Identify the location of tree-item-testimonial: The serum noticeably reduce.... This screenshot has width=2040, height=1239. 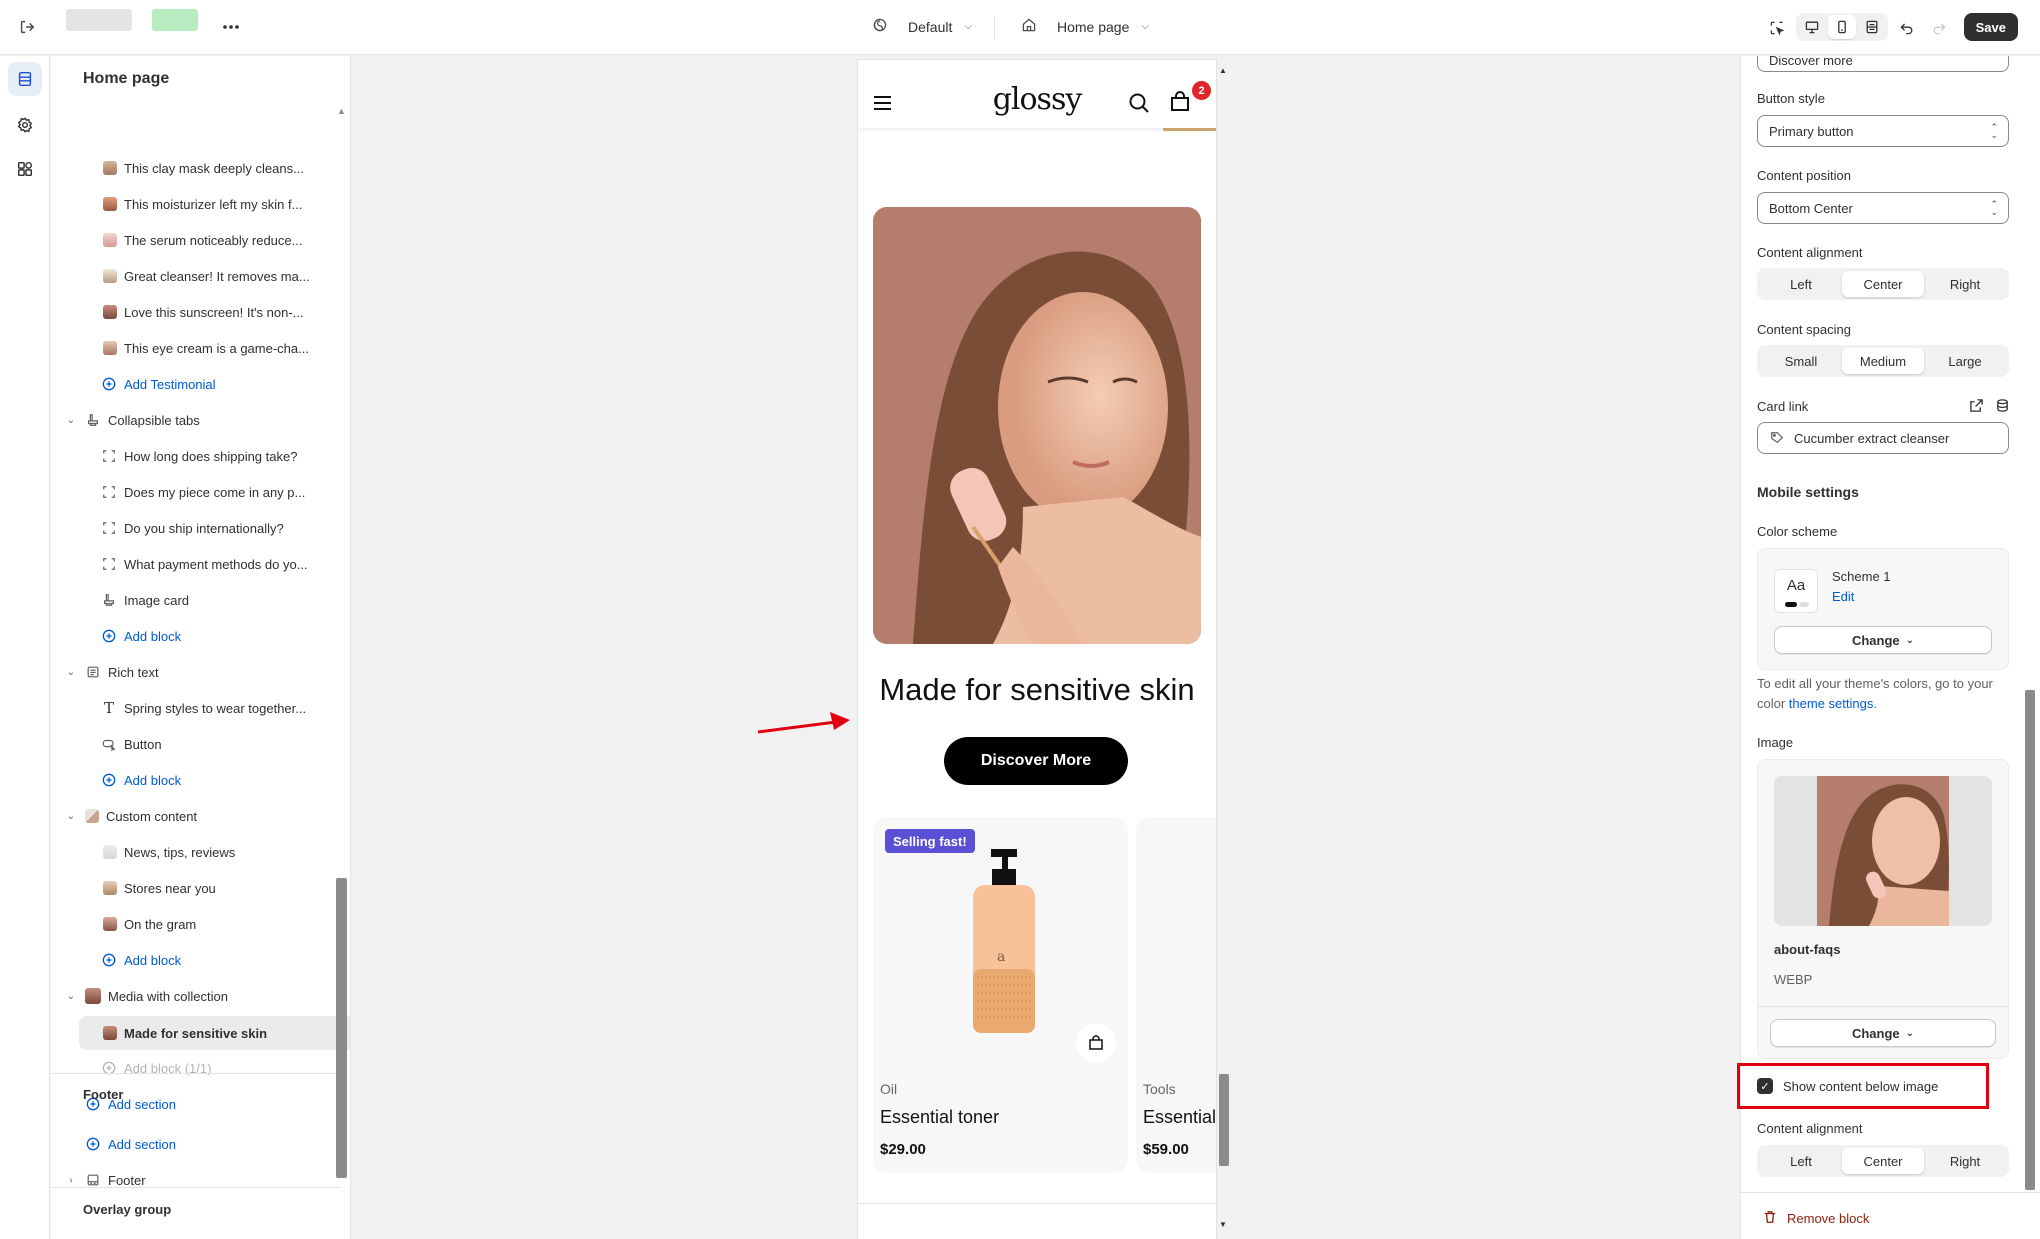
(193, 240).